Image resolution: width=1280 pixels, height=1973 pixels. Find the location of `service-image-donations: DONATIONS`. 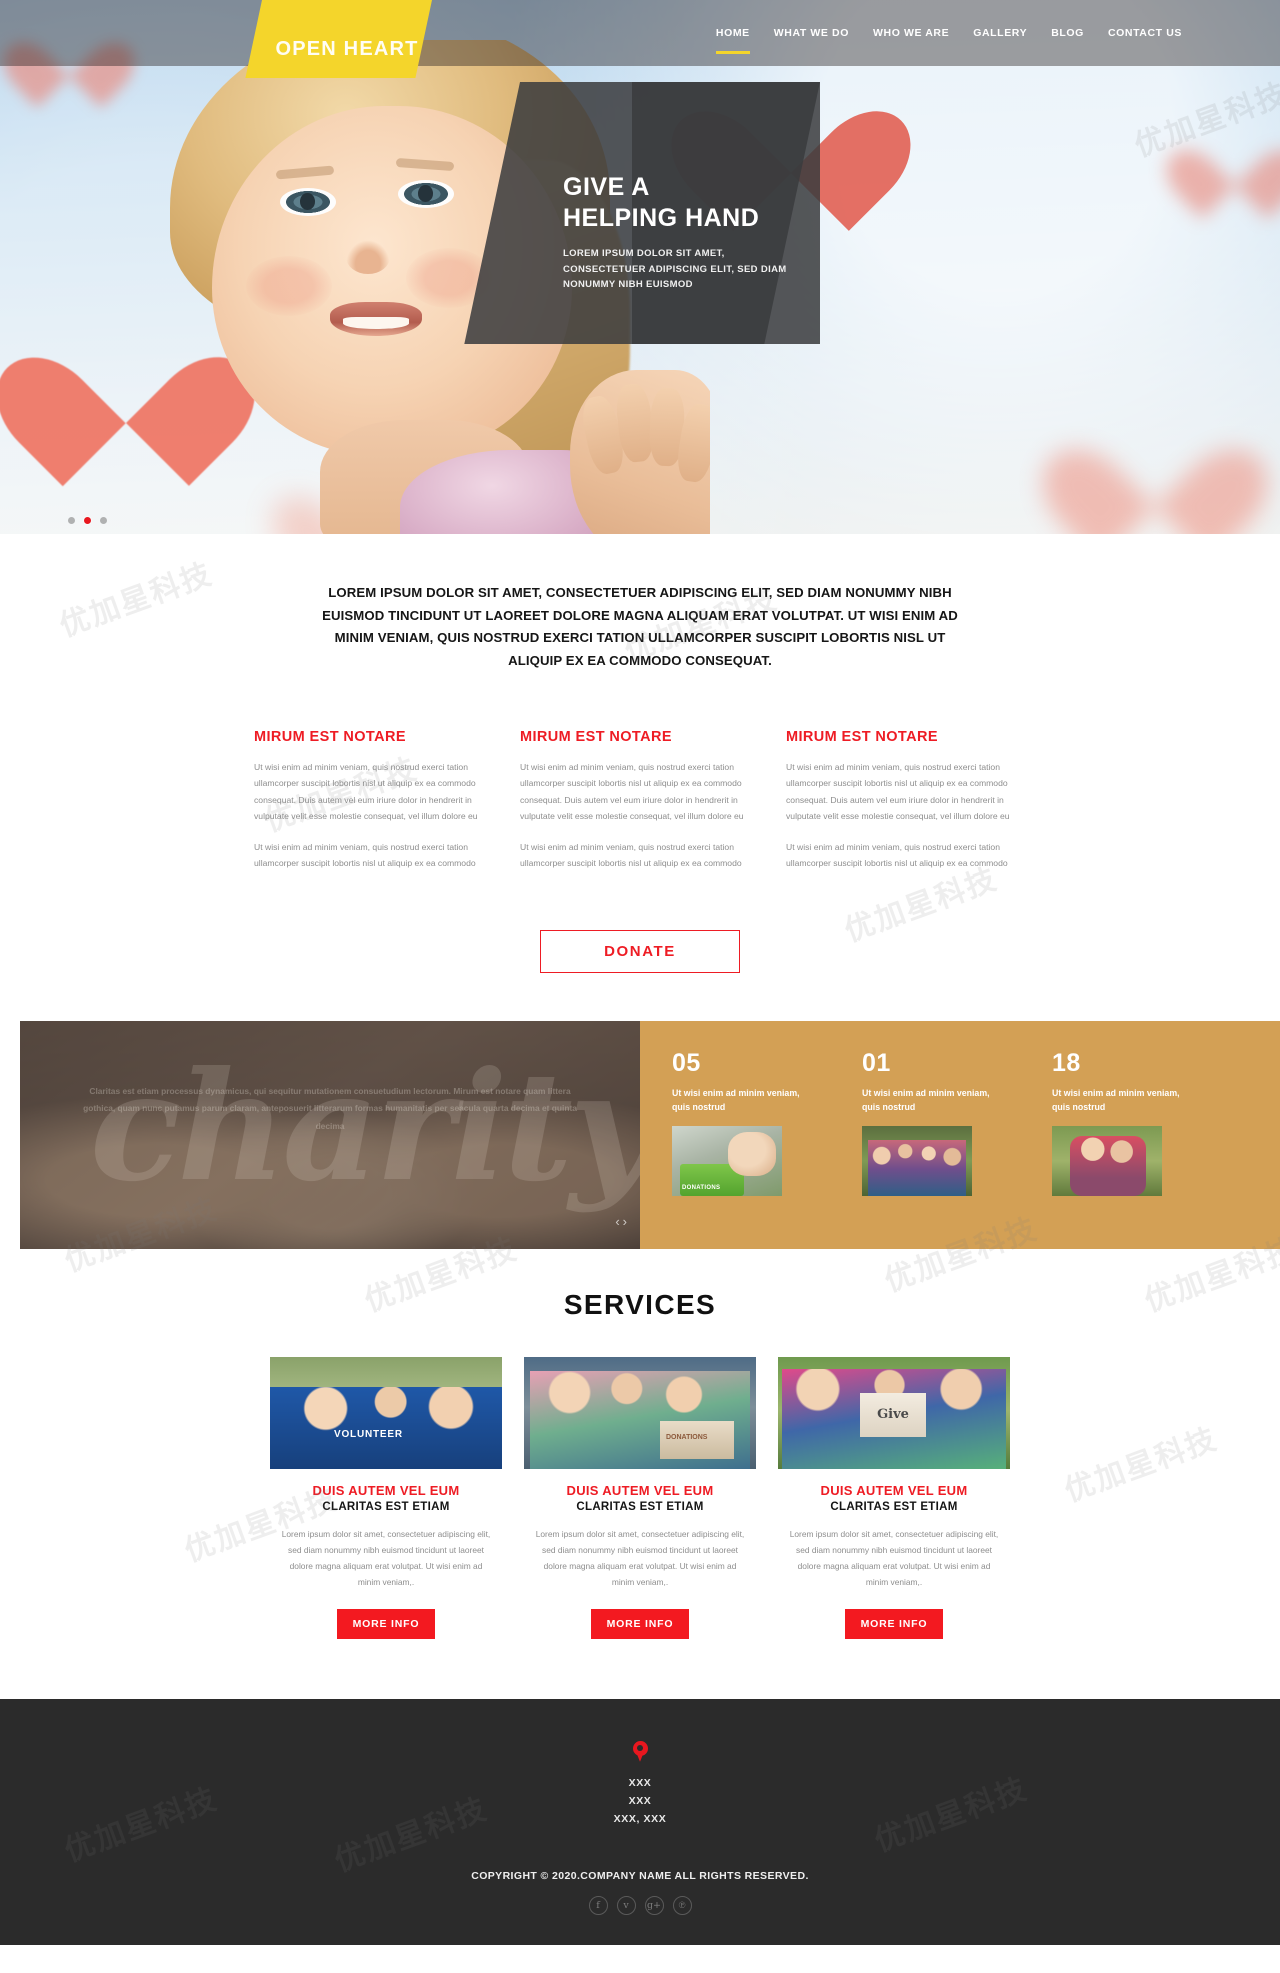

service-image-donations: DONATIONS is located at coordinates (640, 1412).